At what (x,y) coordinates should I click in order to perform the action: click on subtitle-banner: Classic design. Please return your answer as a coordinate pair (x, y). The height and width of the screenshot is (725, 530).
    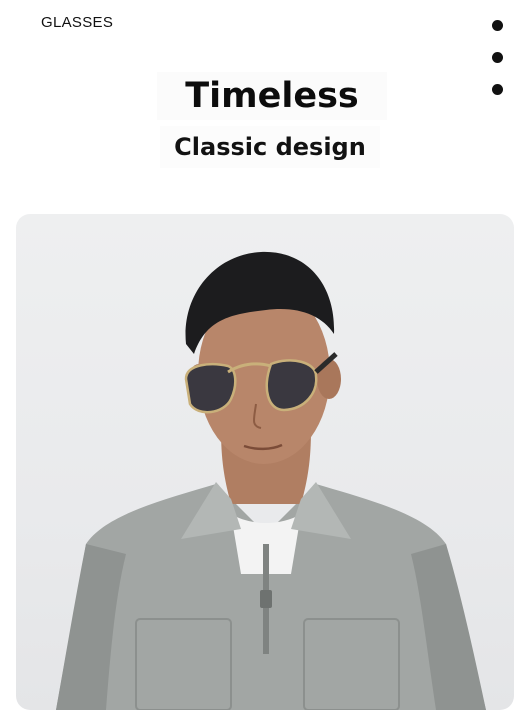
    Looking at the image, I should click on (270, 147).